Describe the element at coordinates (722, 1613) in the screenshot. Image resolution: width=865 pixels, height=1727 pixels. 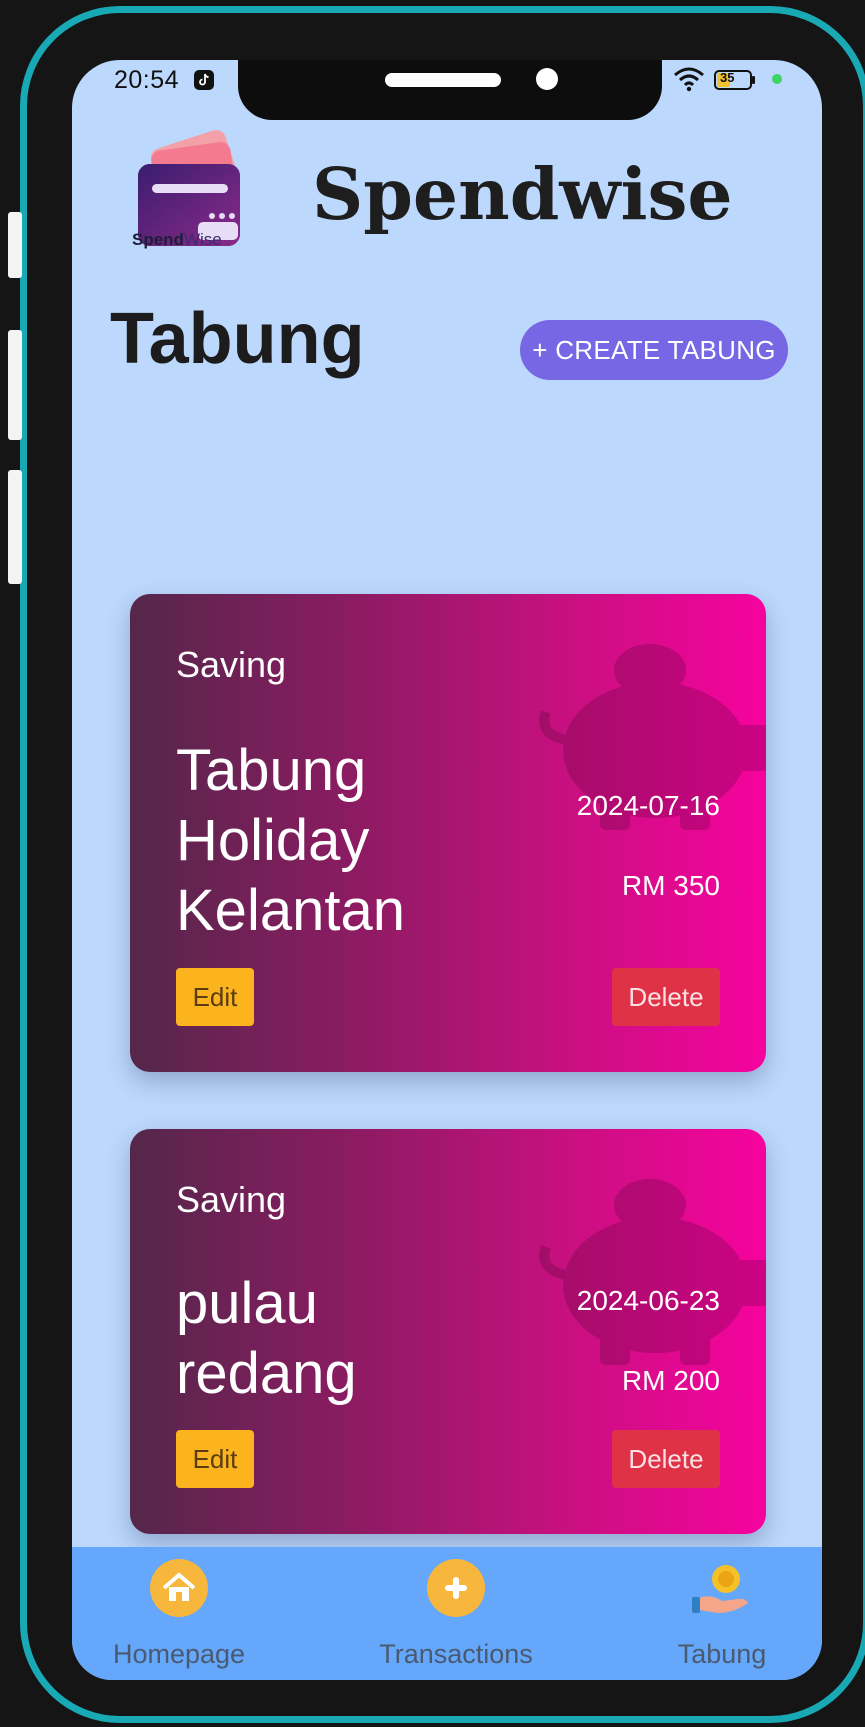
I see `nav-item-tabung: Tabung` at that location.